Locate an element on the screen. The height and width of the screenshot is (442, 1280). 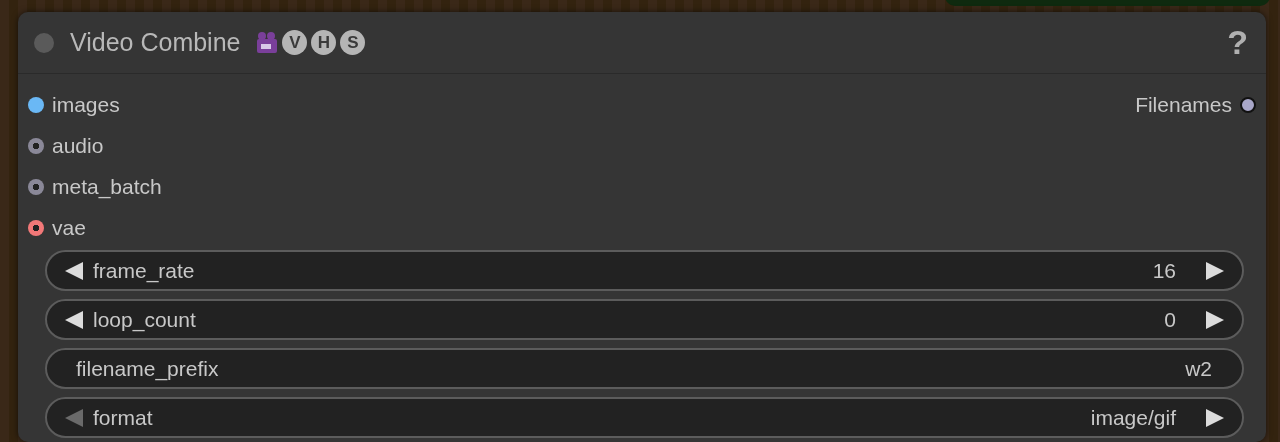
input-label: images is located at coordinates (86, 104).